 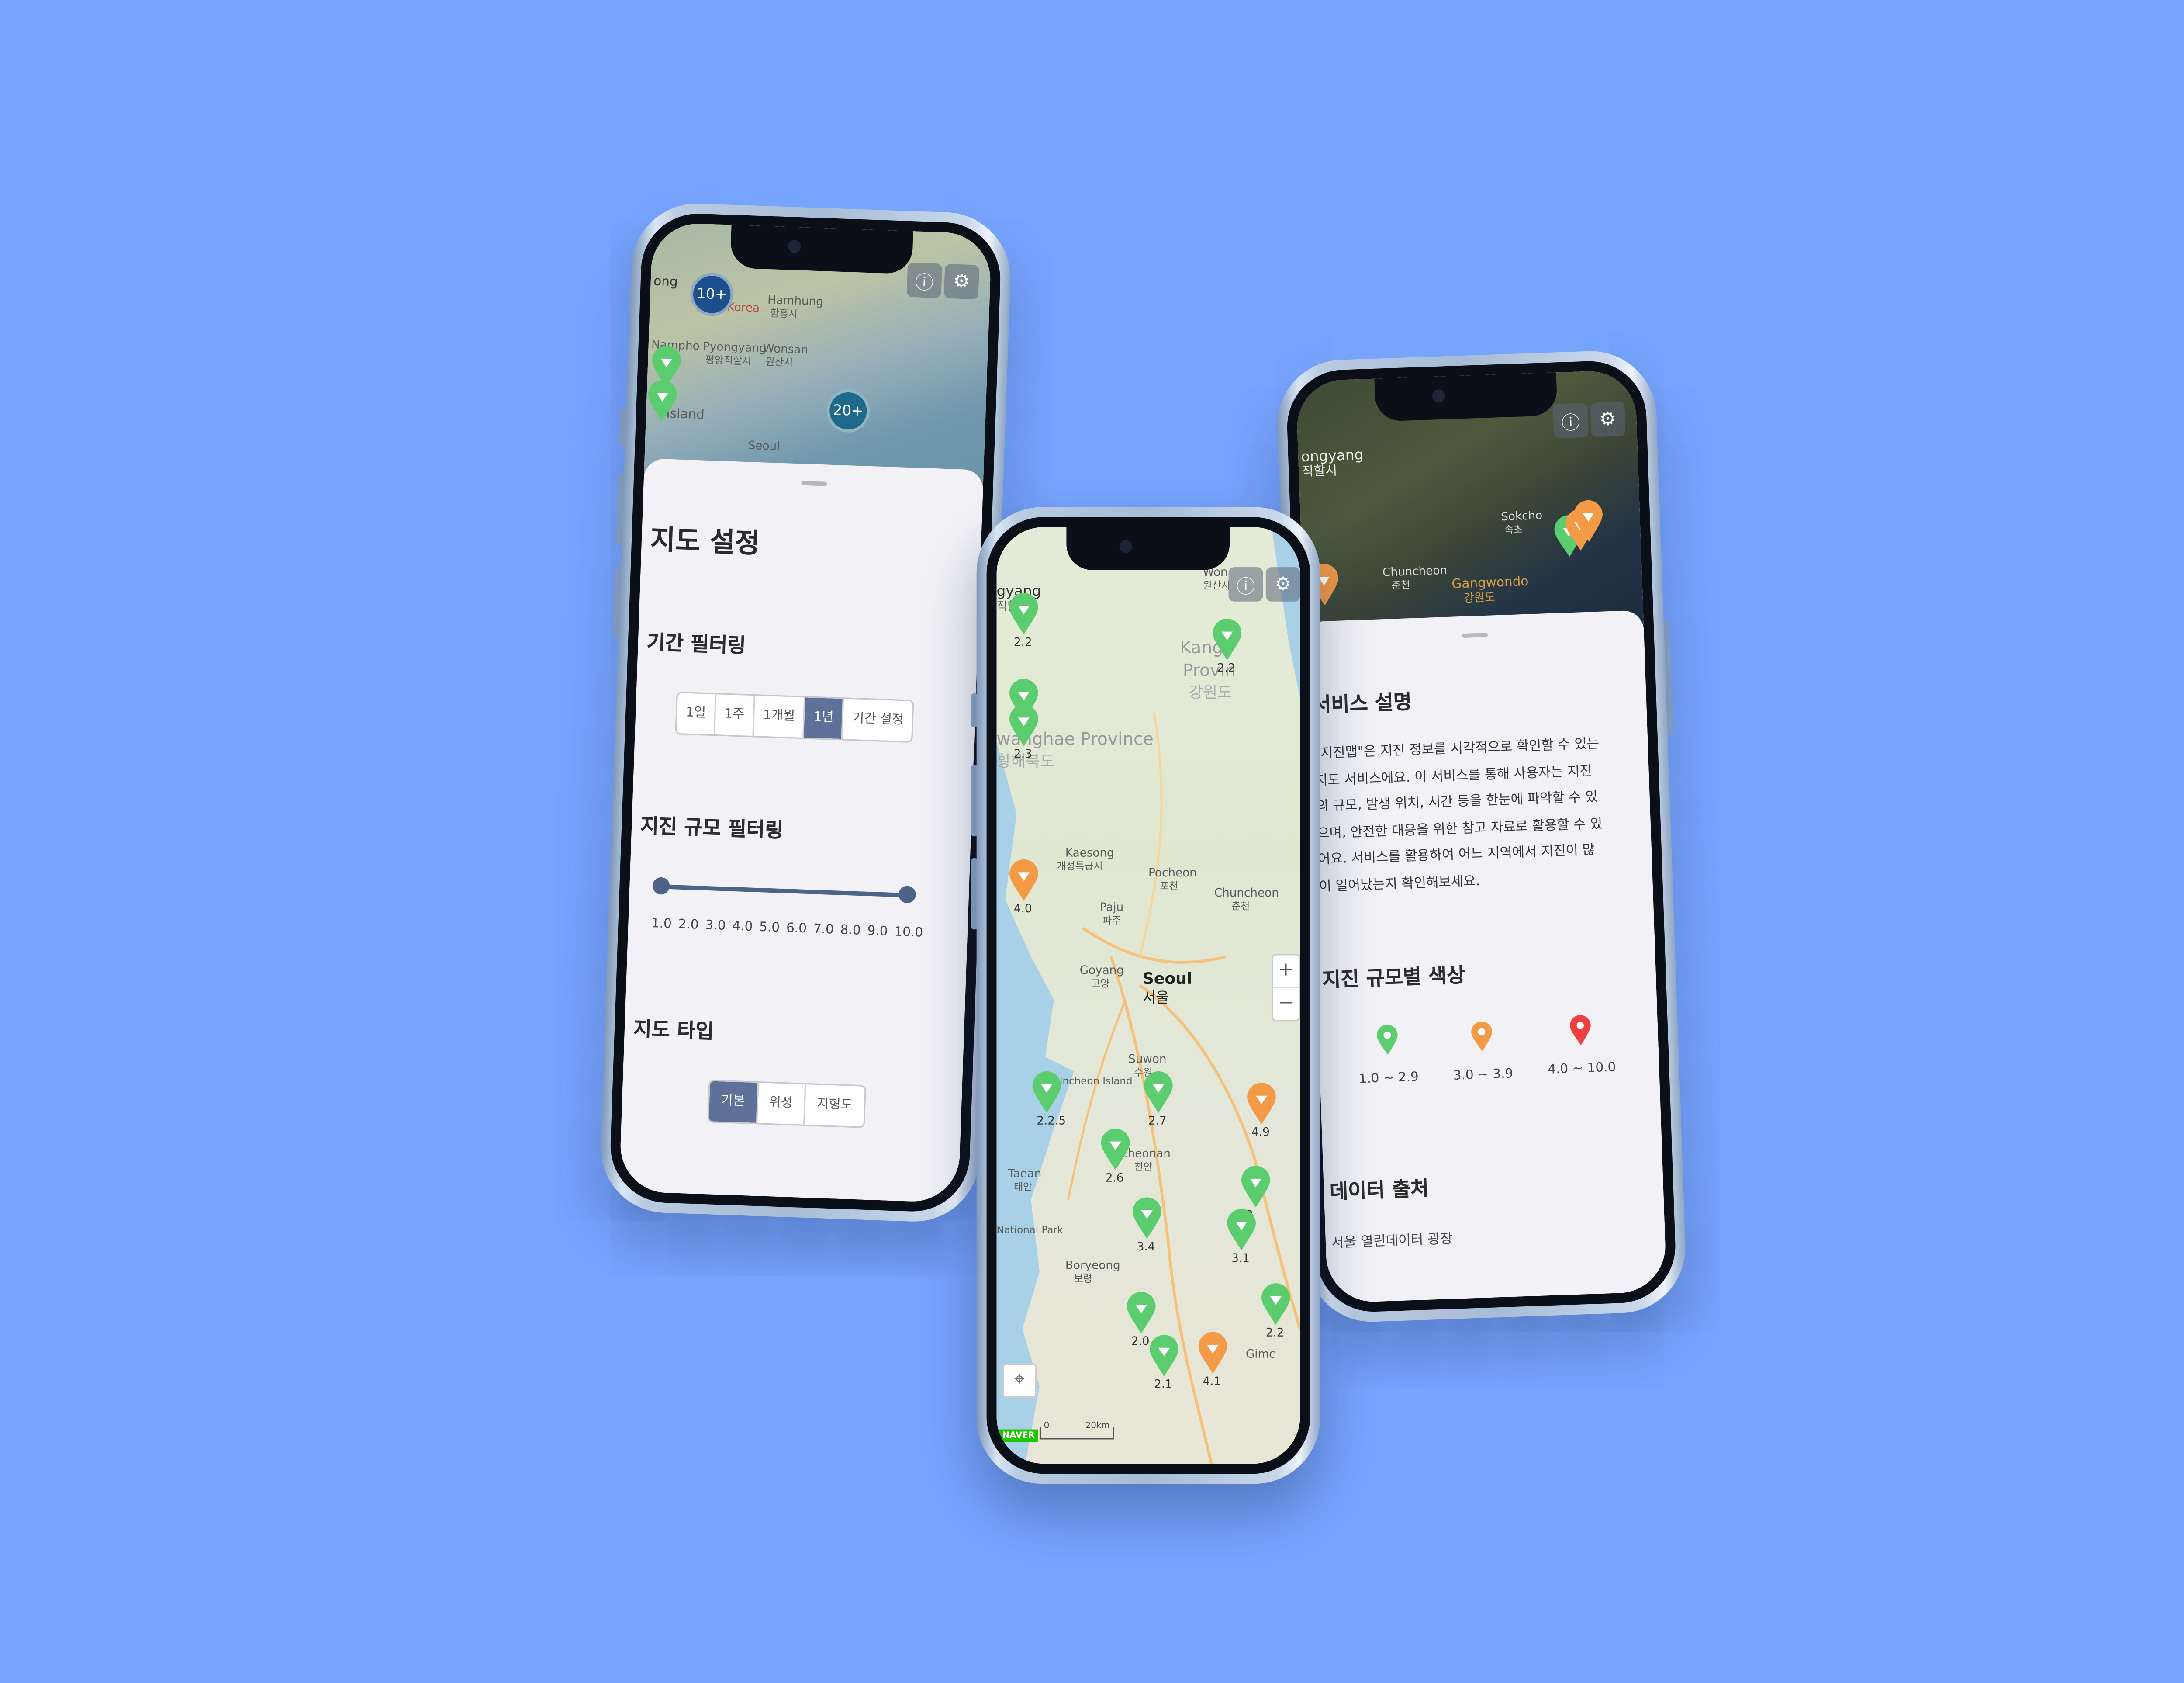 I want to click on map-type-segmented-control: 기본 위성 지형도, so click(x=786, y=1104).